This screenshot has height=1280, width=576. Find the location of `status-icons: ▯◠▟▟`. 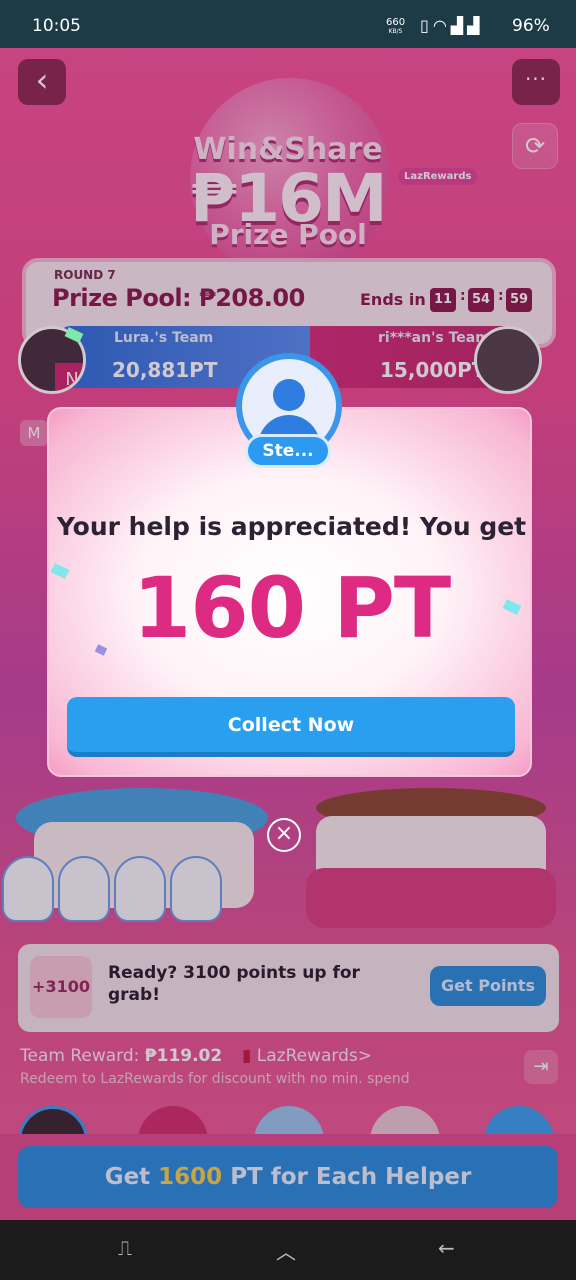

status-icons: ▯◠▟▟ is located at coordinates (451, 25).